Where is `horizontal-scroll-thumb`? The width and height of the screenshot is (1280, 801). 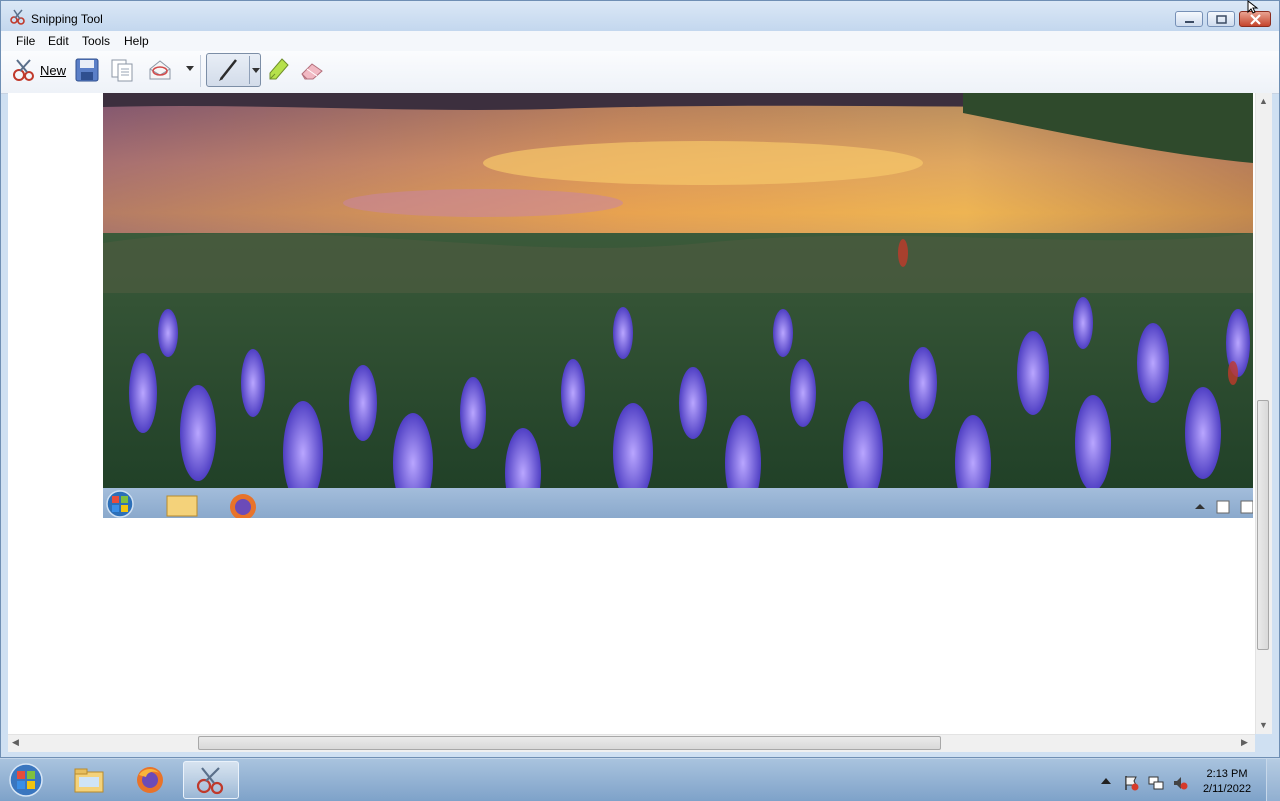
horizontal-scroll-thumb is located at coordinates (569, 743).